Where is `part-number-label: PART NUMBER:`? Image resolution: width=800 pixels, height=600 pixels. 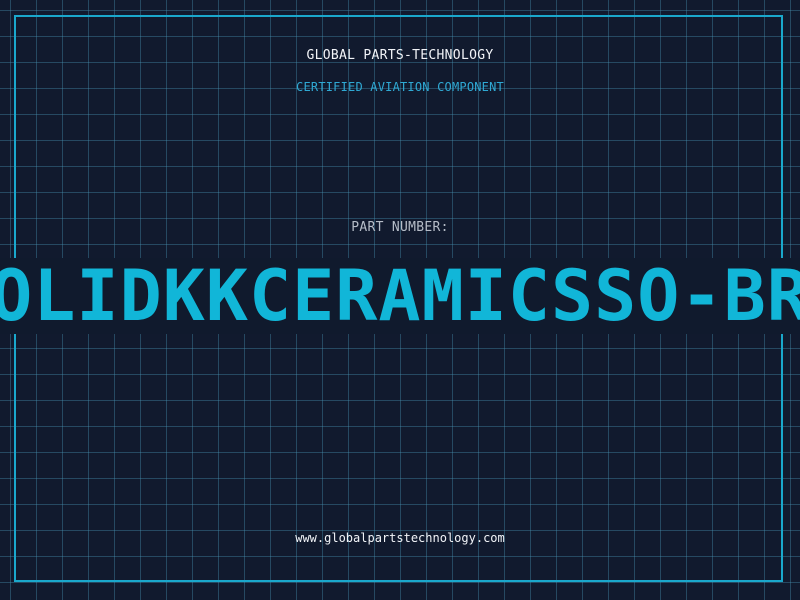 part-number-label: PART NUMBER: is located at coordinates (400, 227).